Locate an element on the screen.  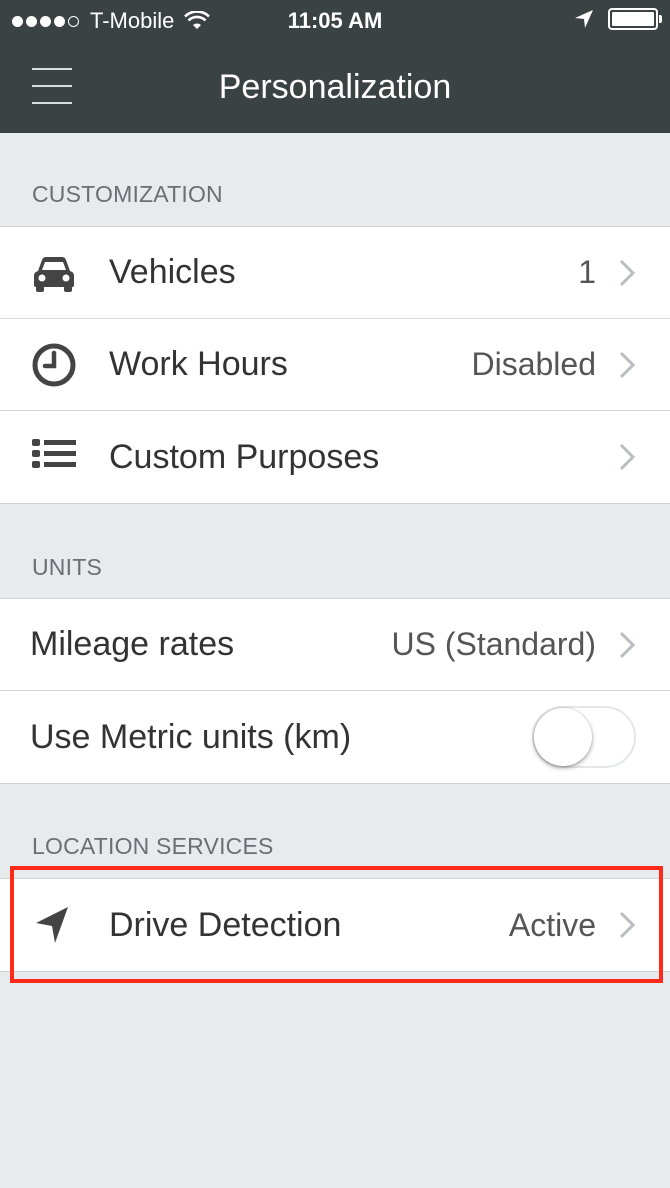
clock-icon is located at coordinates (54, 365).